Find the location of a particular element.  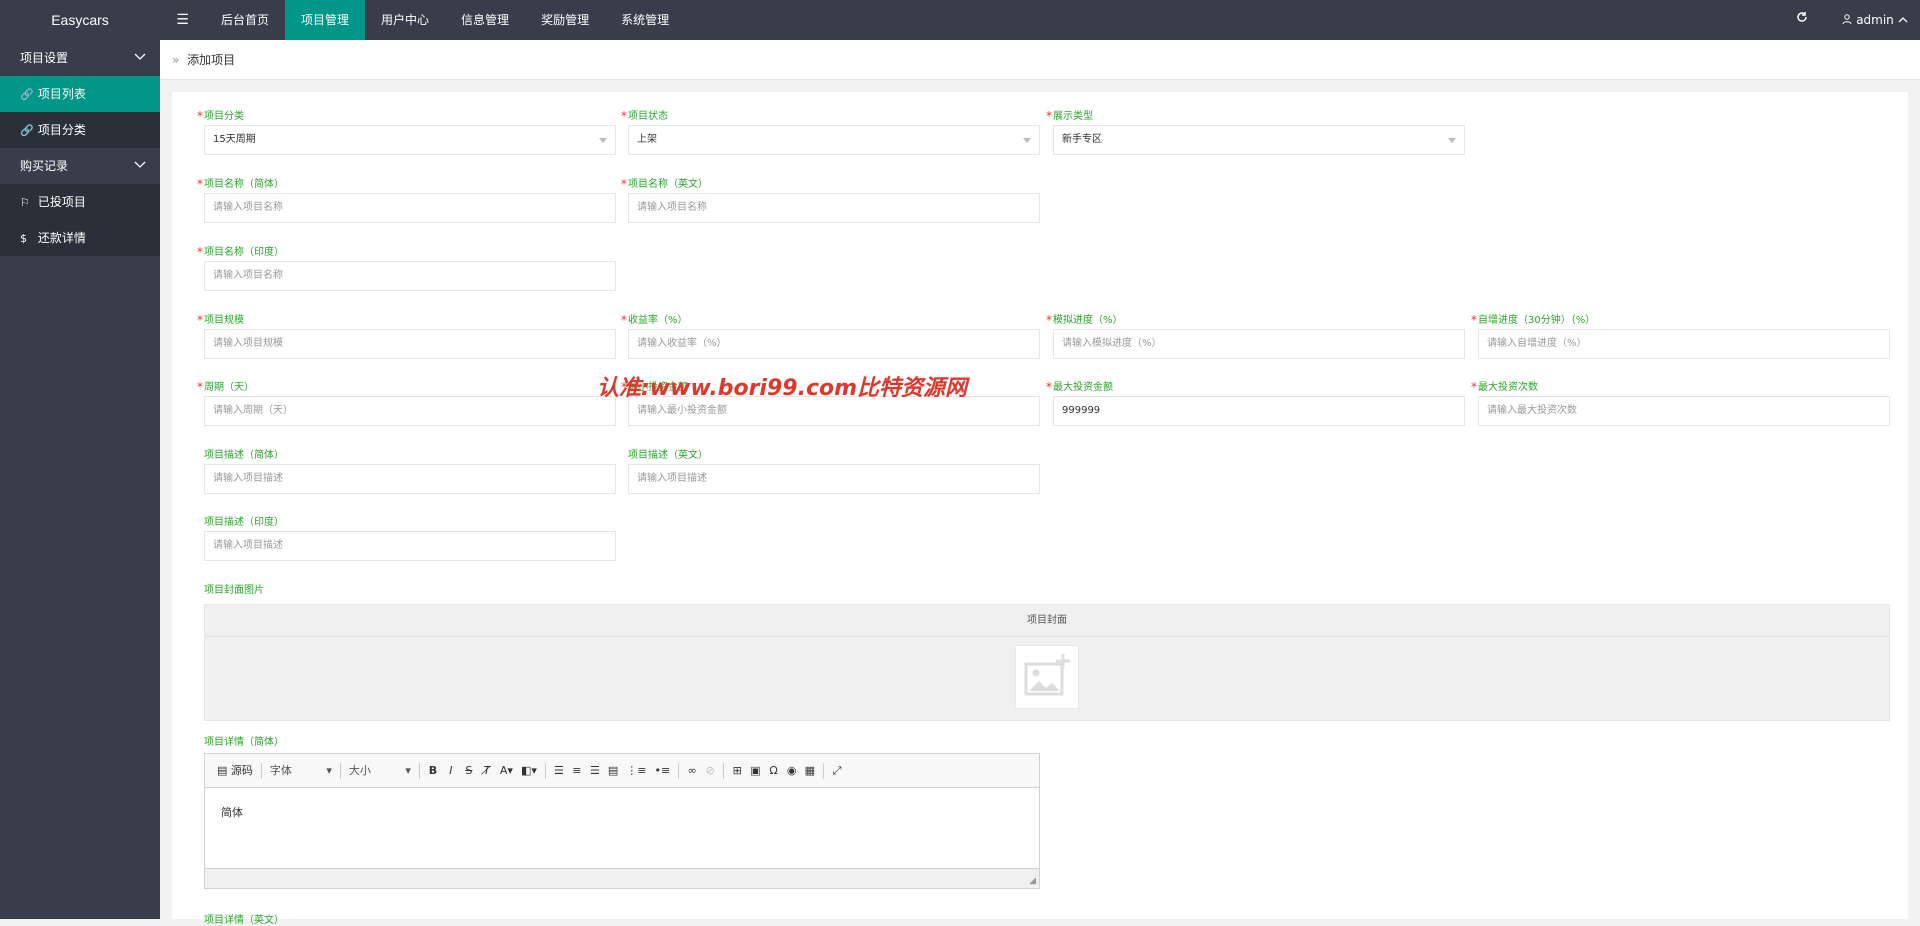

desc-en-input: 请输入项目描述 is located at coordinates (834, 479).